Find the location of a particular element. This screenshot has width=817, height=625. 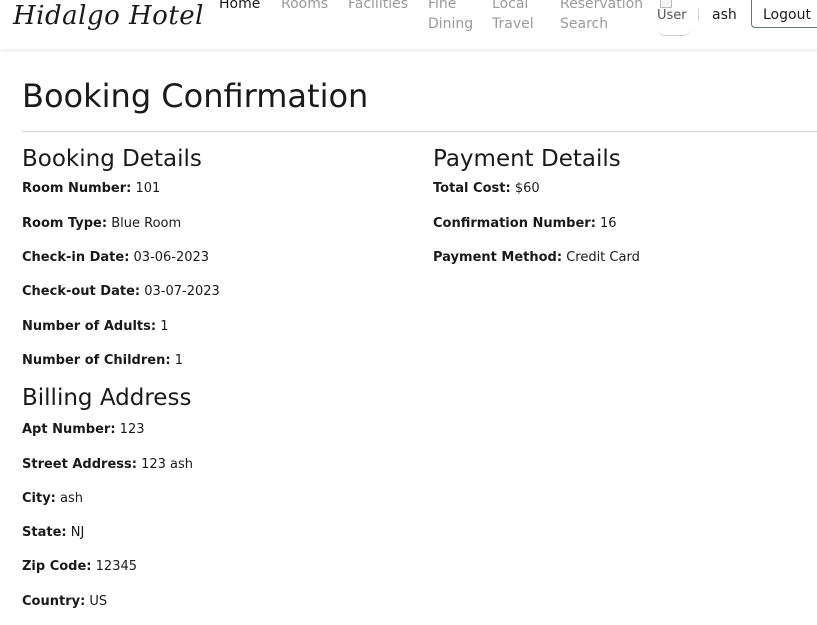

username-label: ash is located at coordinates (724, 15).